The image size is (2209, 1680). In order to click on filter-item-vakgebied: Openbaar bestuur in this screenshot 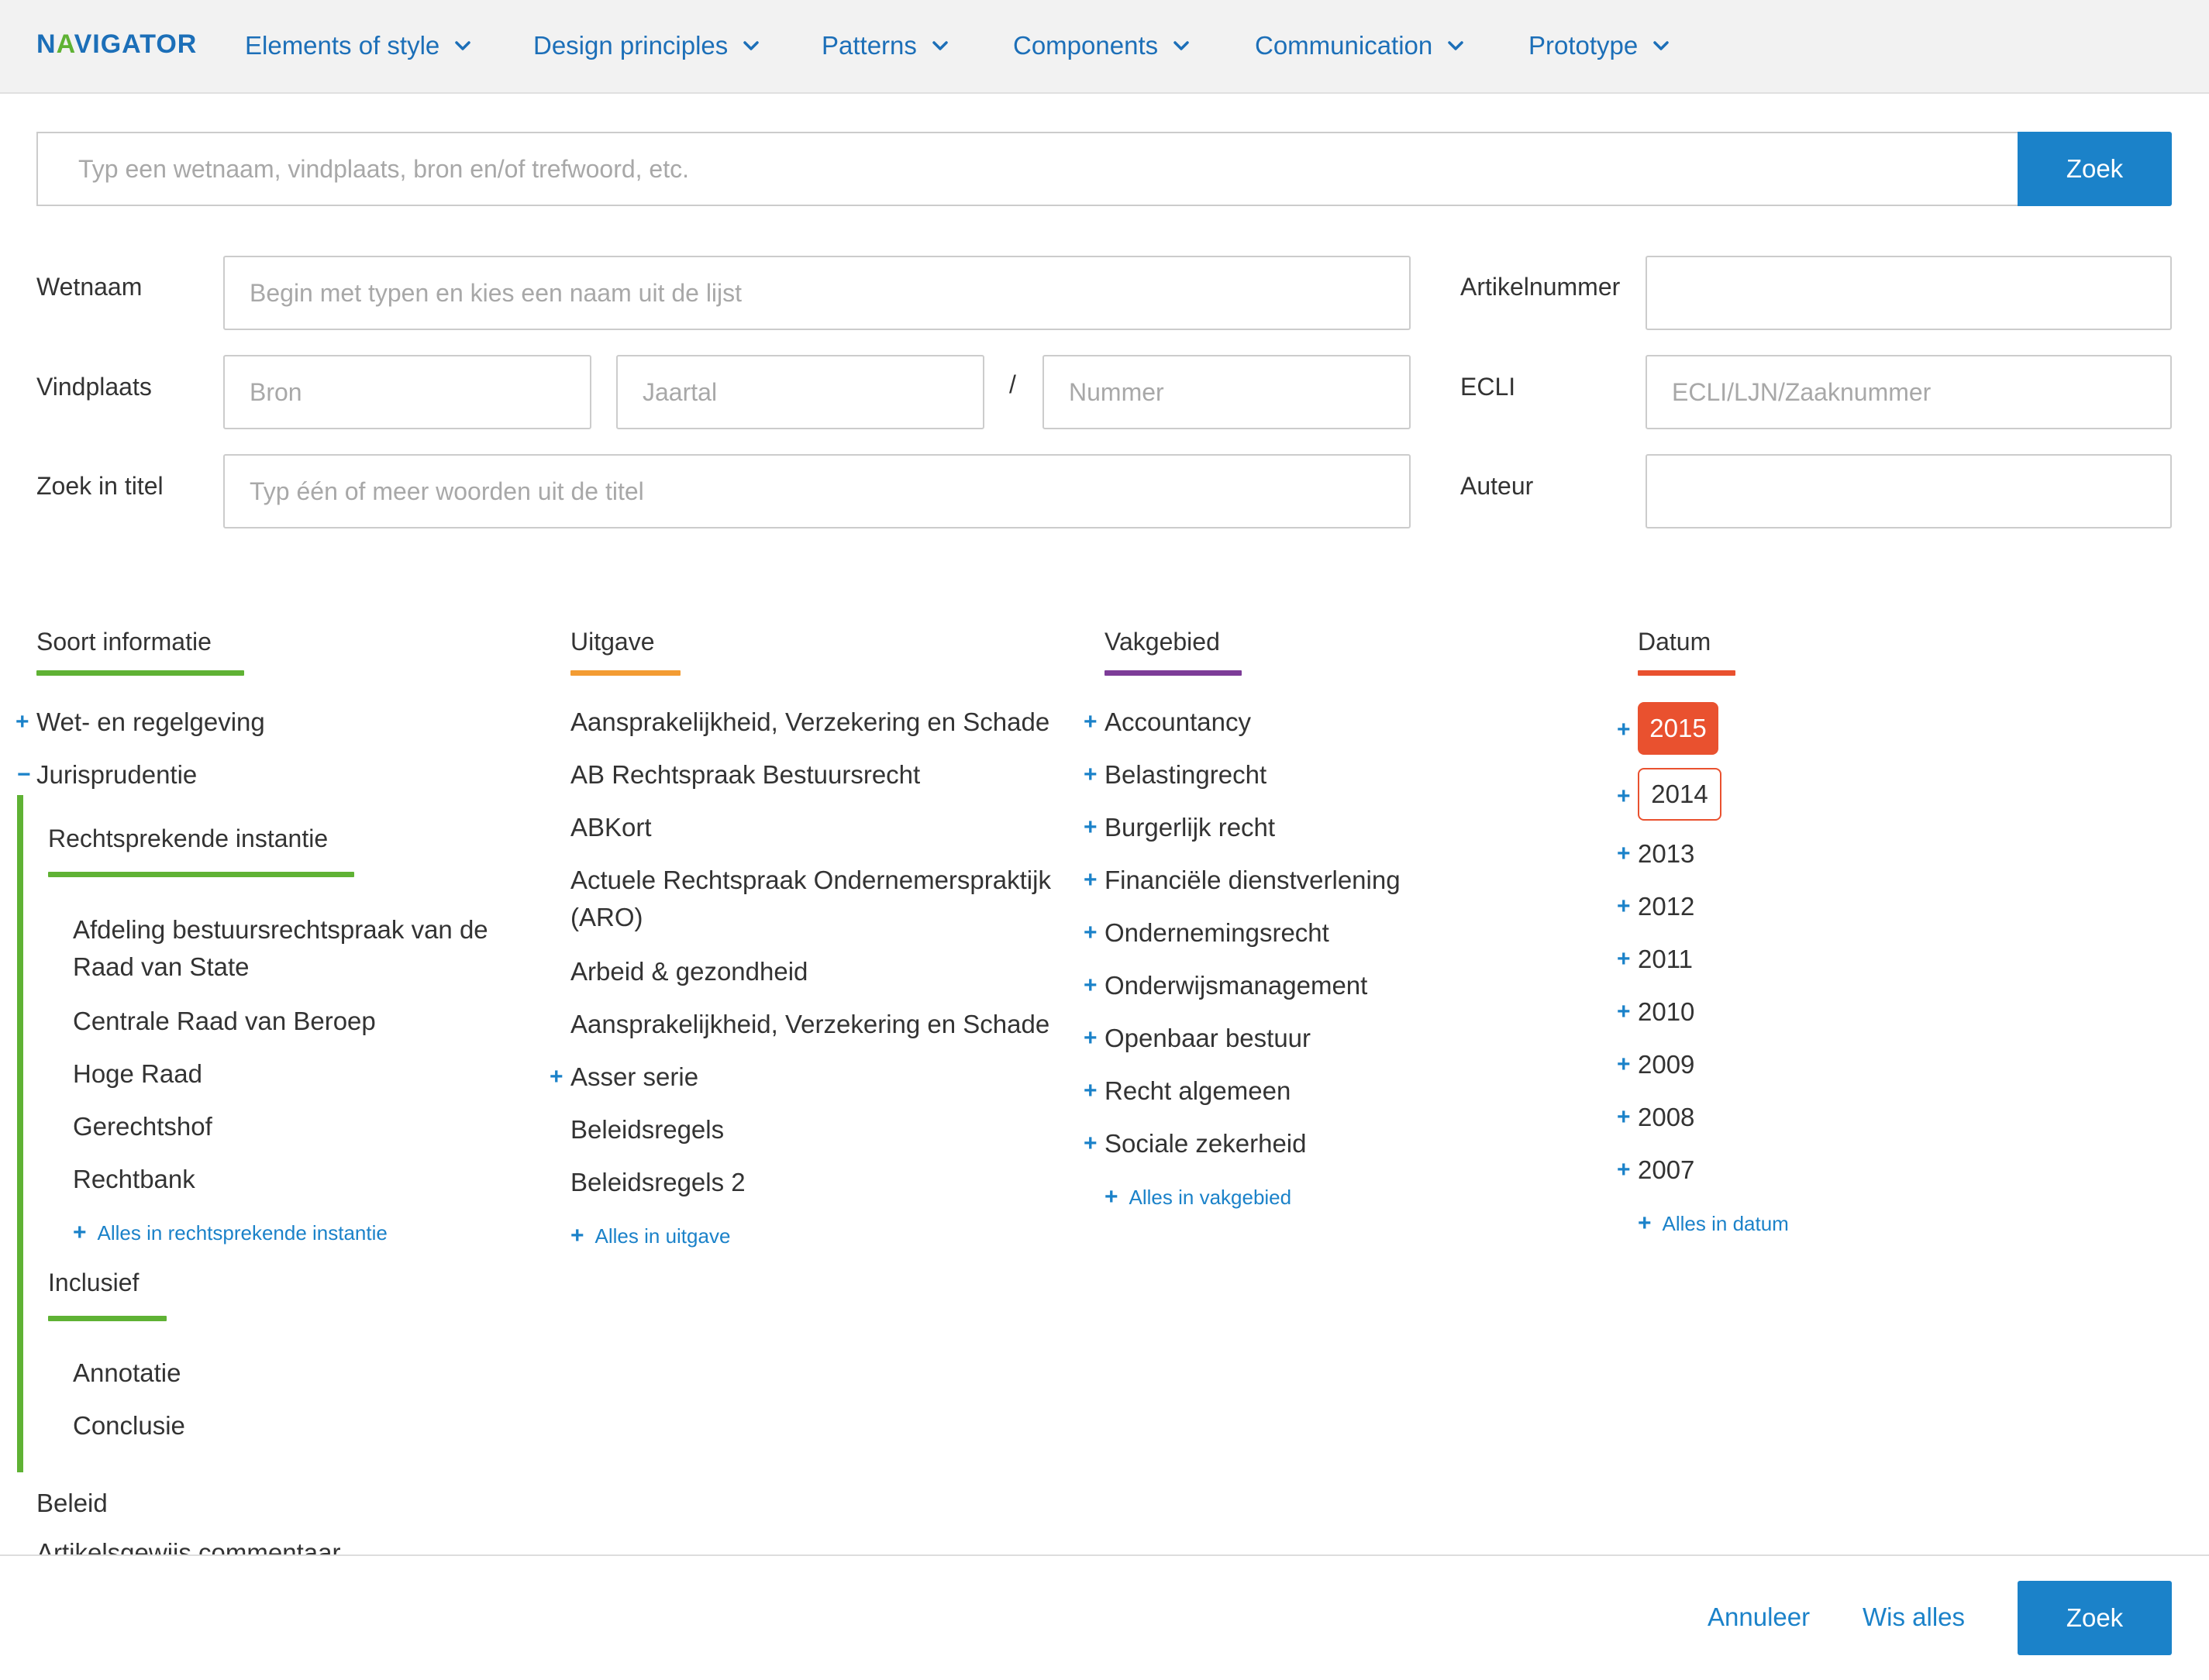, I will do `click(1207, 1039)`.